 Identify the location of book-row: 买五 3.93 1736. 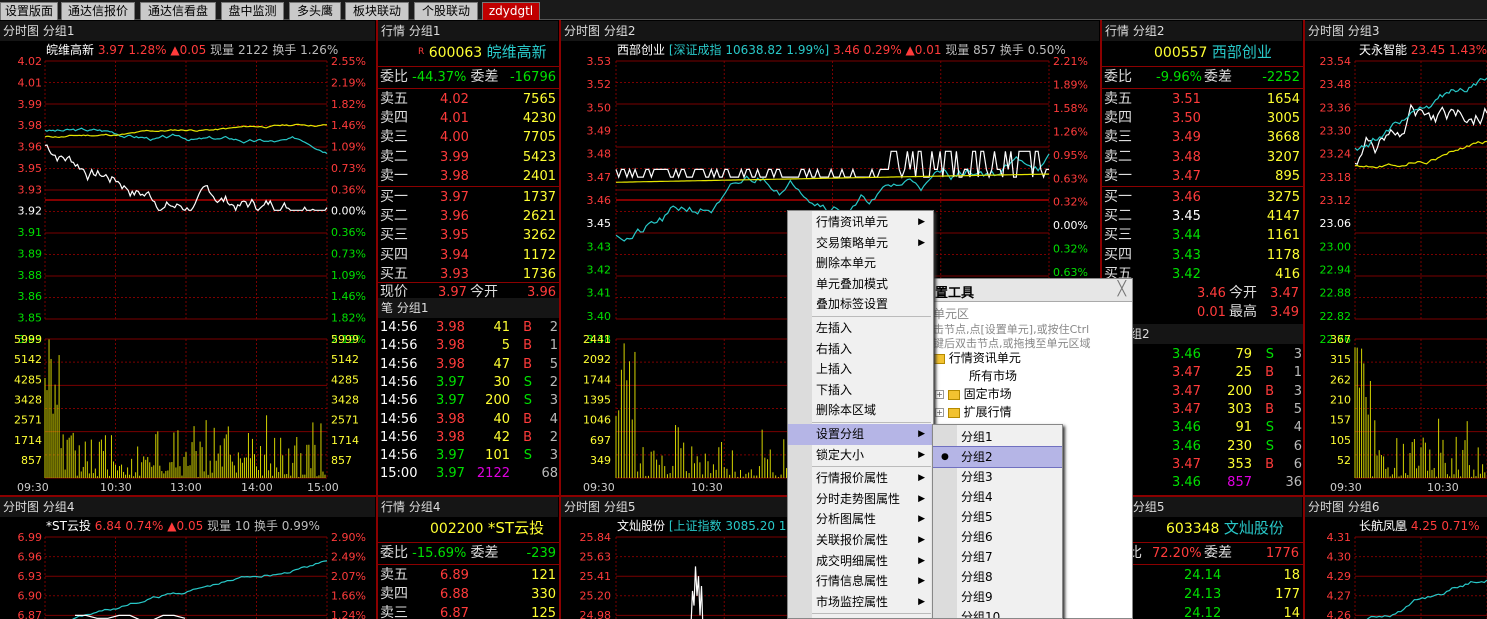
(469, 274).